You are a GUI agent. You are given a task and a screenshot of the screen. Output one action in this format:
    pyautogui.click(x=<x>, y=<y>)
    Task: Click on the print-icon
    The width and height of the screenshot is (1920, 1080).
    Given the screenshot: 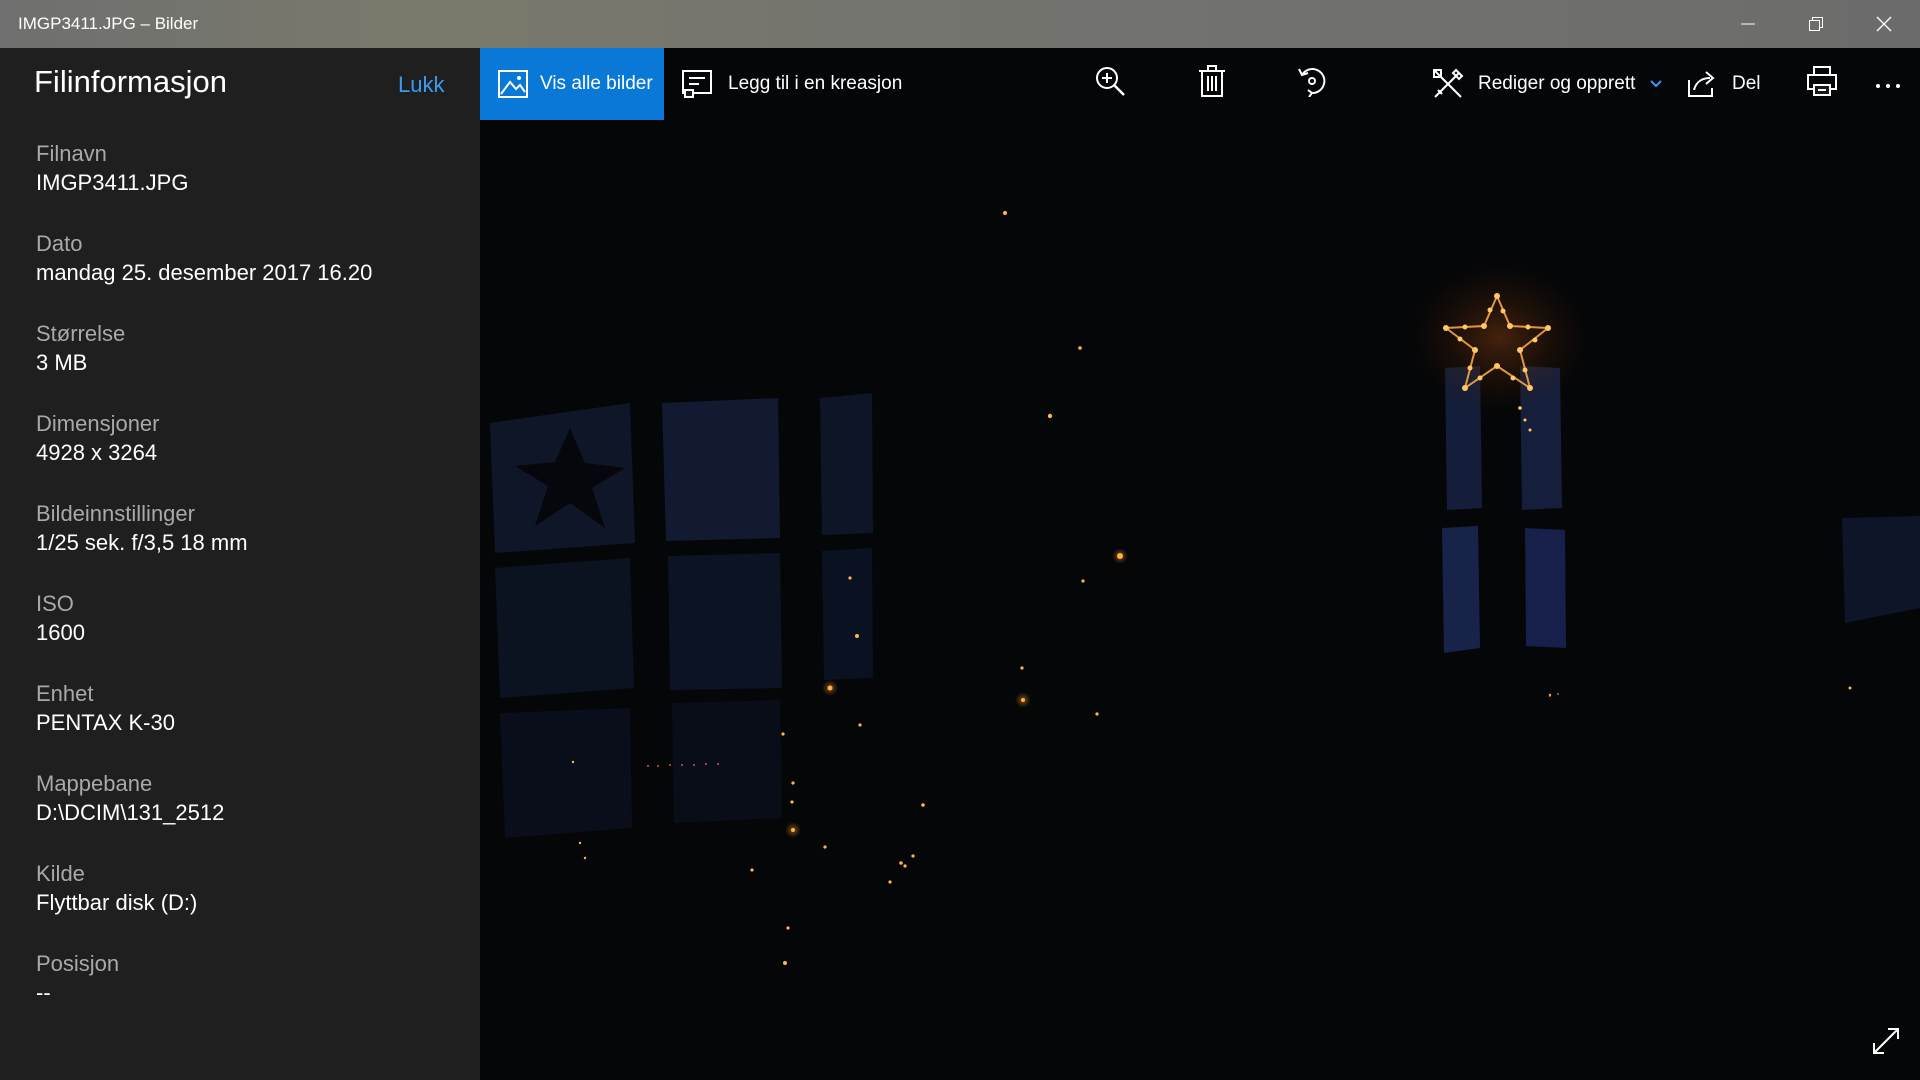 What is the action you would take?
    pyautogui.click(x=1822, y=84)
    